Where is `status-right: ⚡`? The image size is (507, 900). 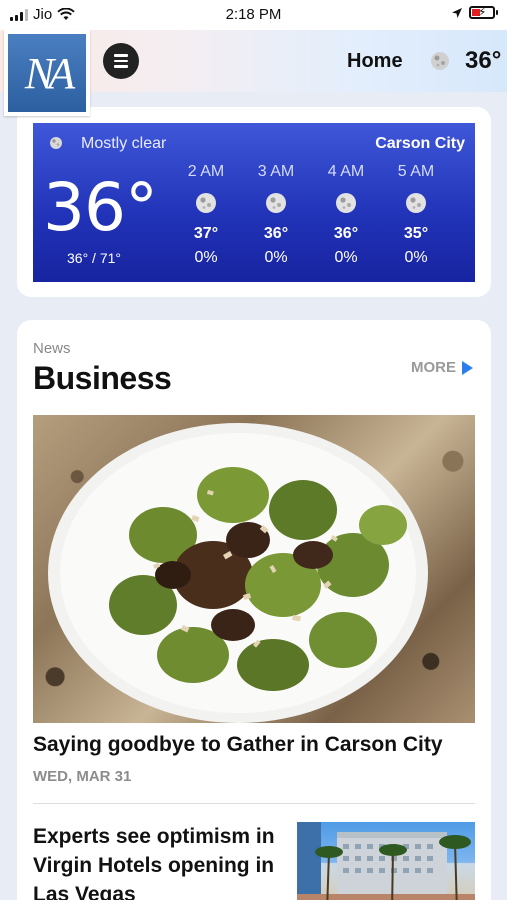 status-right: ⚡ is located at coordinates (474, 12).